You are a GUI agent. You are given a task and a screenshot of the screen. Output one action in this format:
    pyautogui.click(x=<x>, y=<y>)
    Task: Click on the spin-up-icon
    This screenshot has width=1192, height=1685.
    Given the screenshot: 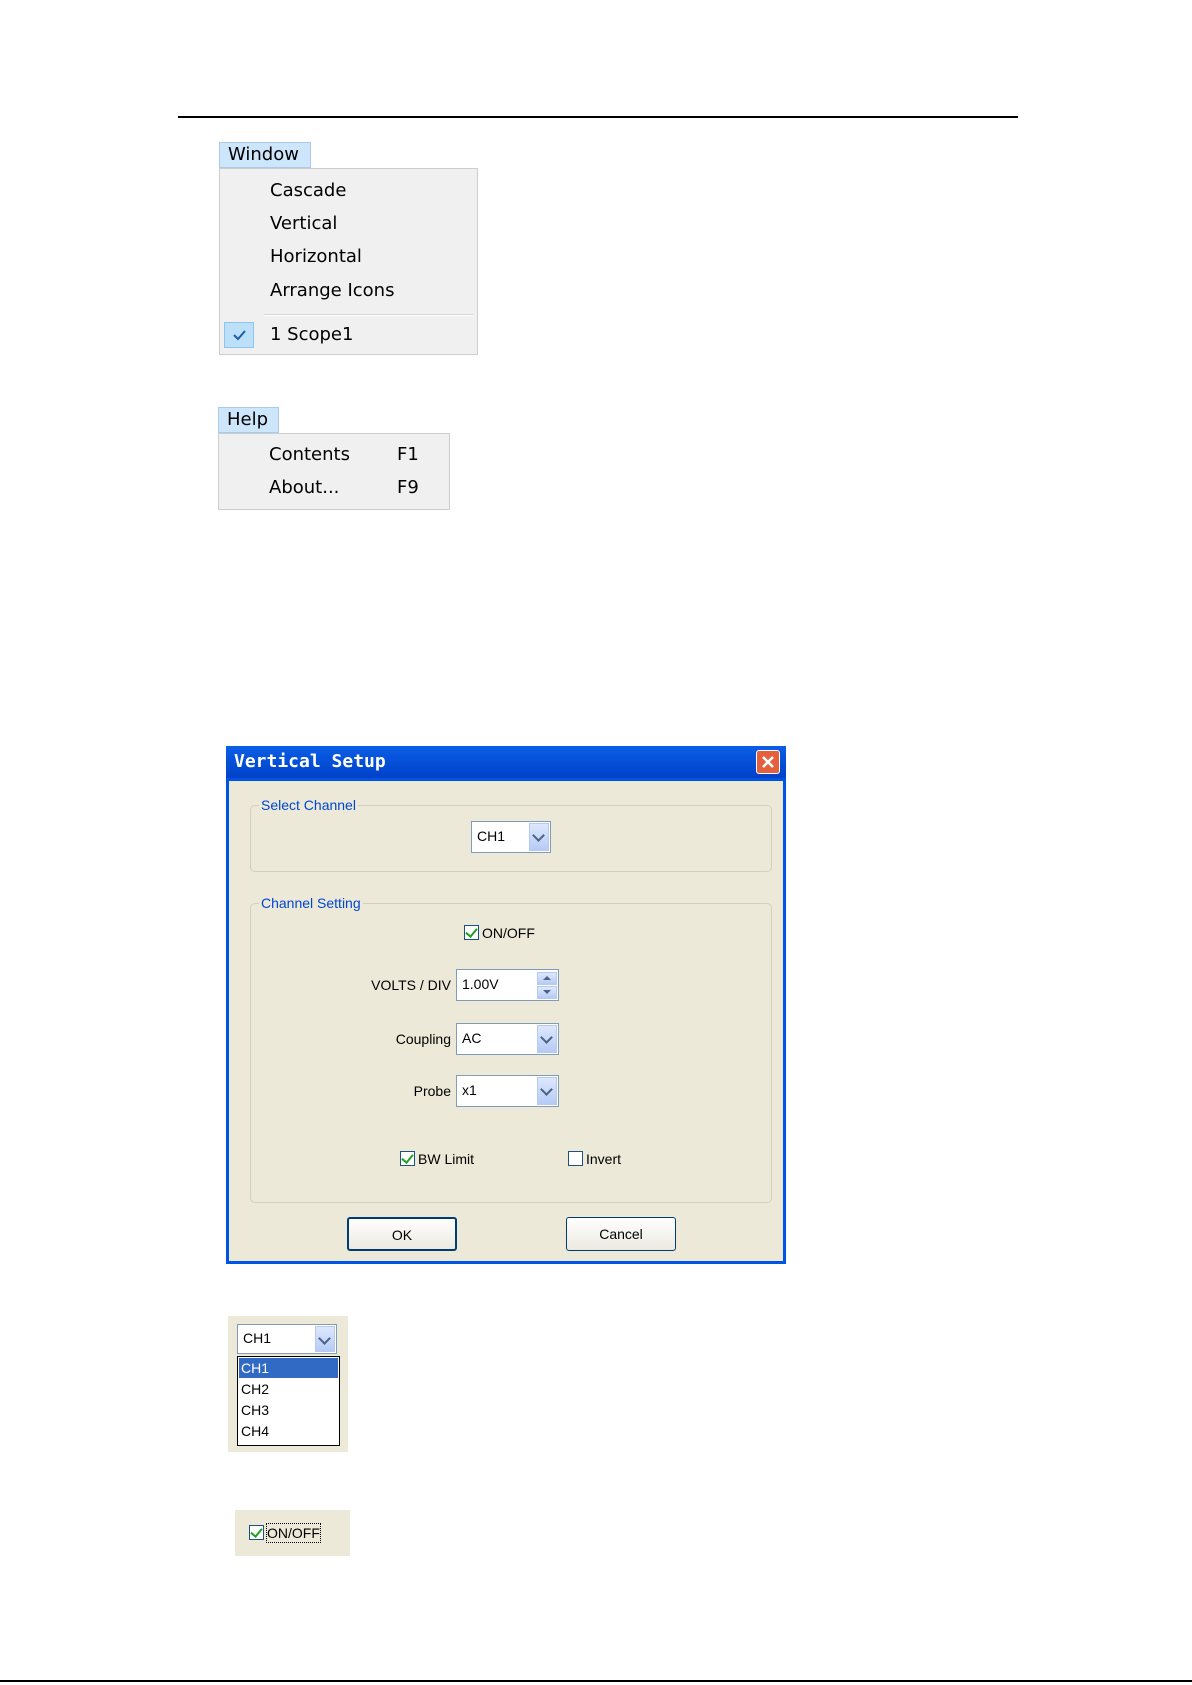 What is the action you would take?
    pyautogui.click(x=547, y=978)
    